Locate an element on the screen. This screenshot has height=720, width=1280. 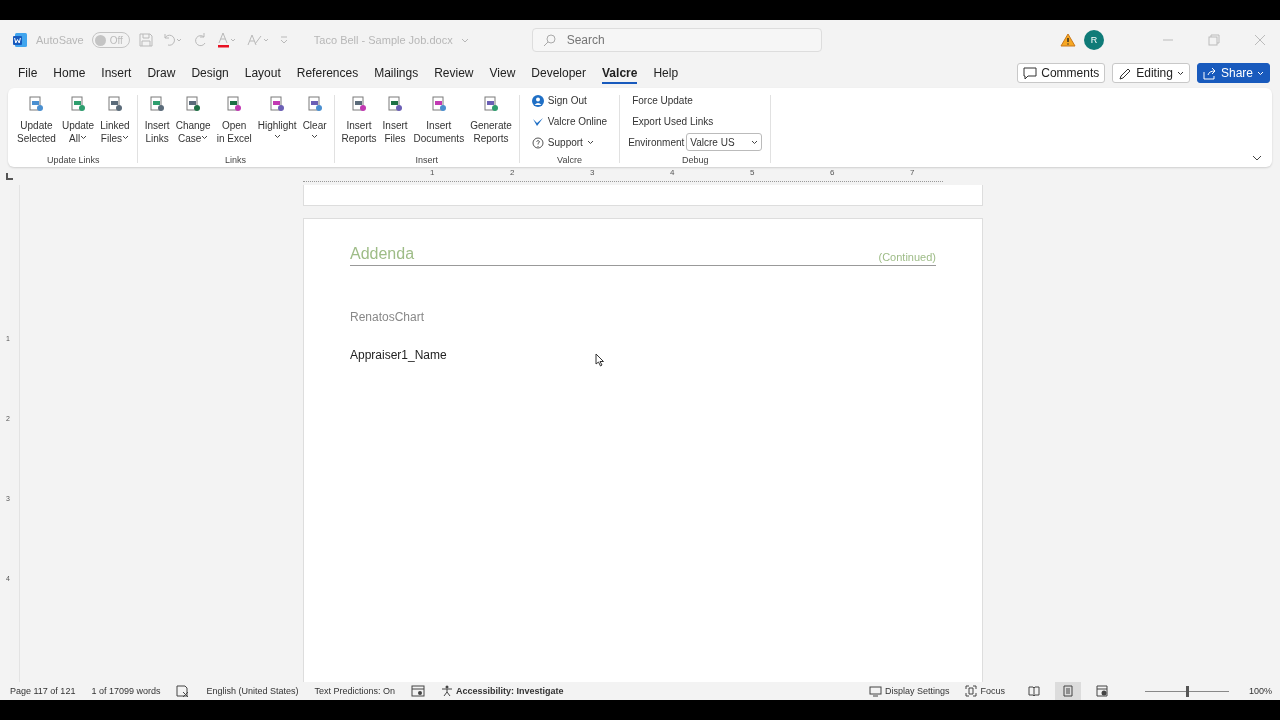
ribbon-button: Open in Excel is located at coordinates (234, 123).